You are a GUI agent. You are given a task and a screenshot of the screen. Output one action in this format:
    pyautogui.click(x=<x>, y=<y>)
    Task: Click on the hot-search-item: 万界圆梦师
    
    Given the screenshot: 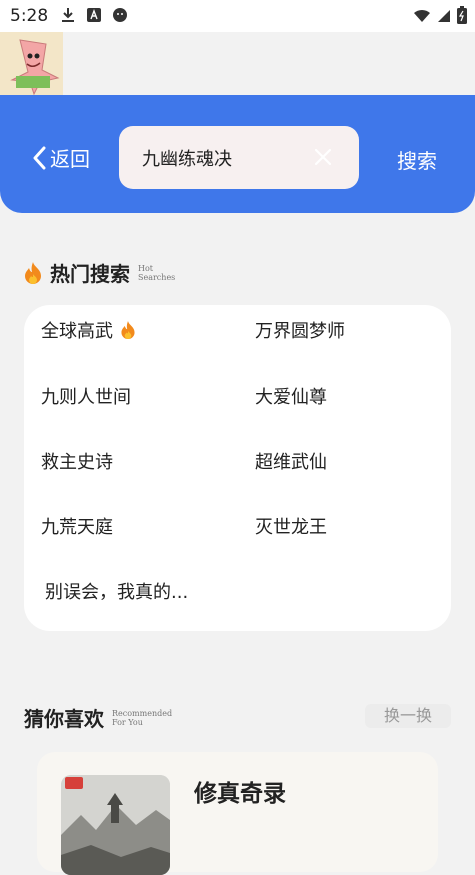 What is the action you would take?
    pyautogui.click(x=300, y=330)
    